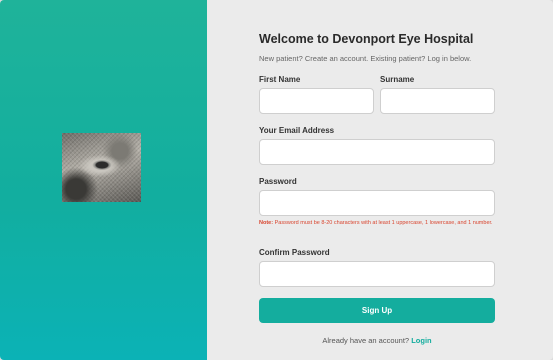 Image resolution: width=553 pixels, height=360 pixels. I want to click on first-name-input, so click(316, 101).